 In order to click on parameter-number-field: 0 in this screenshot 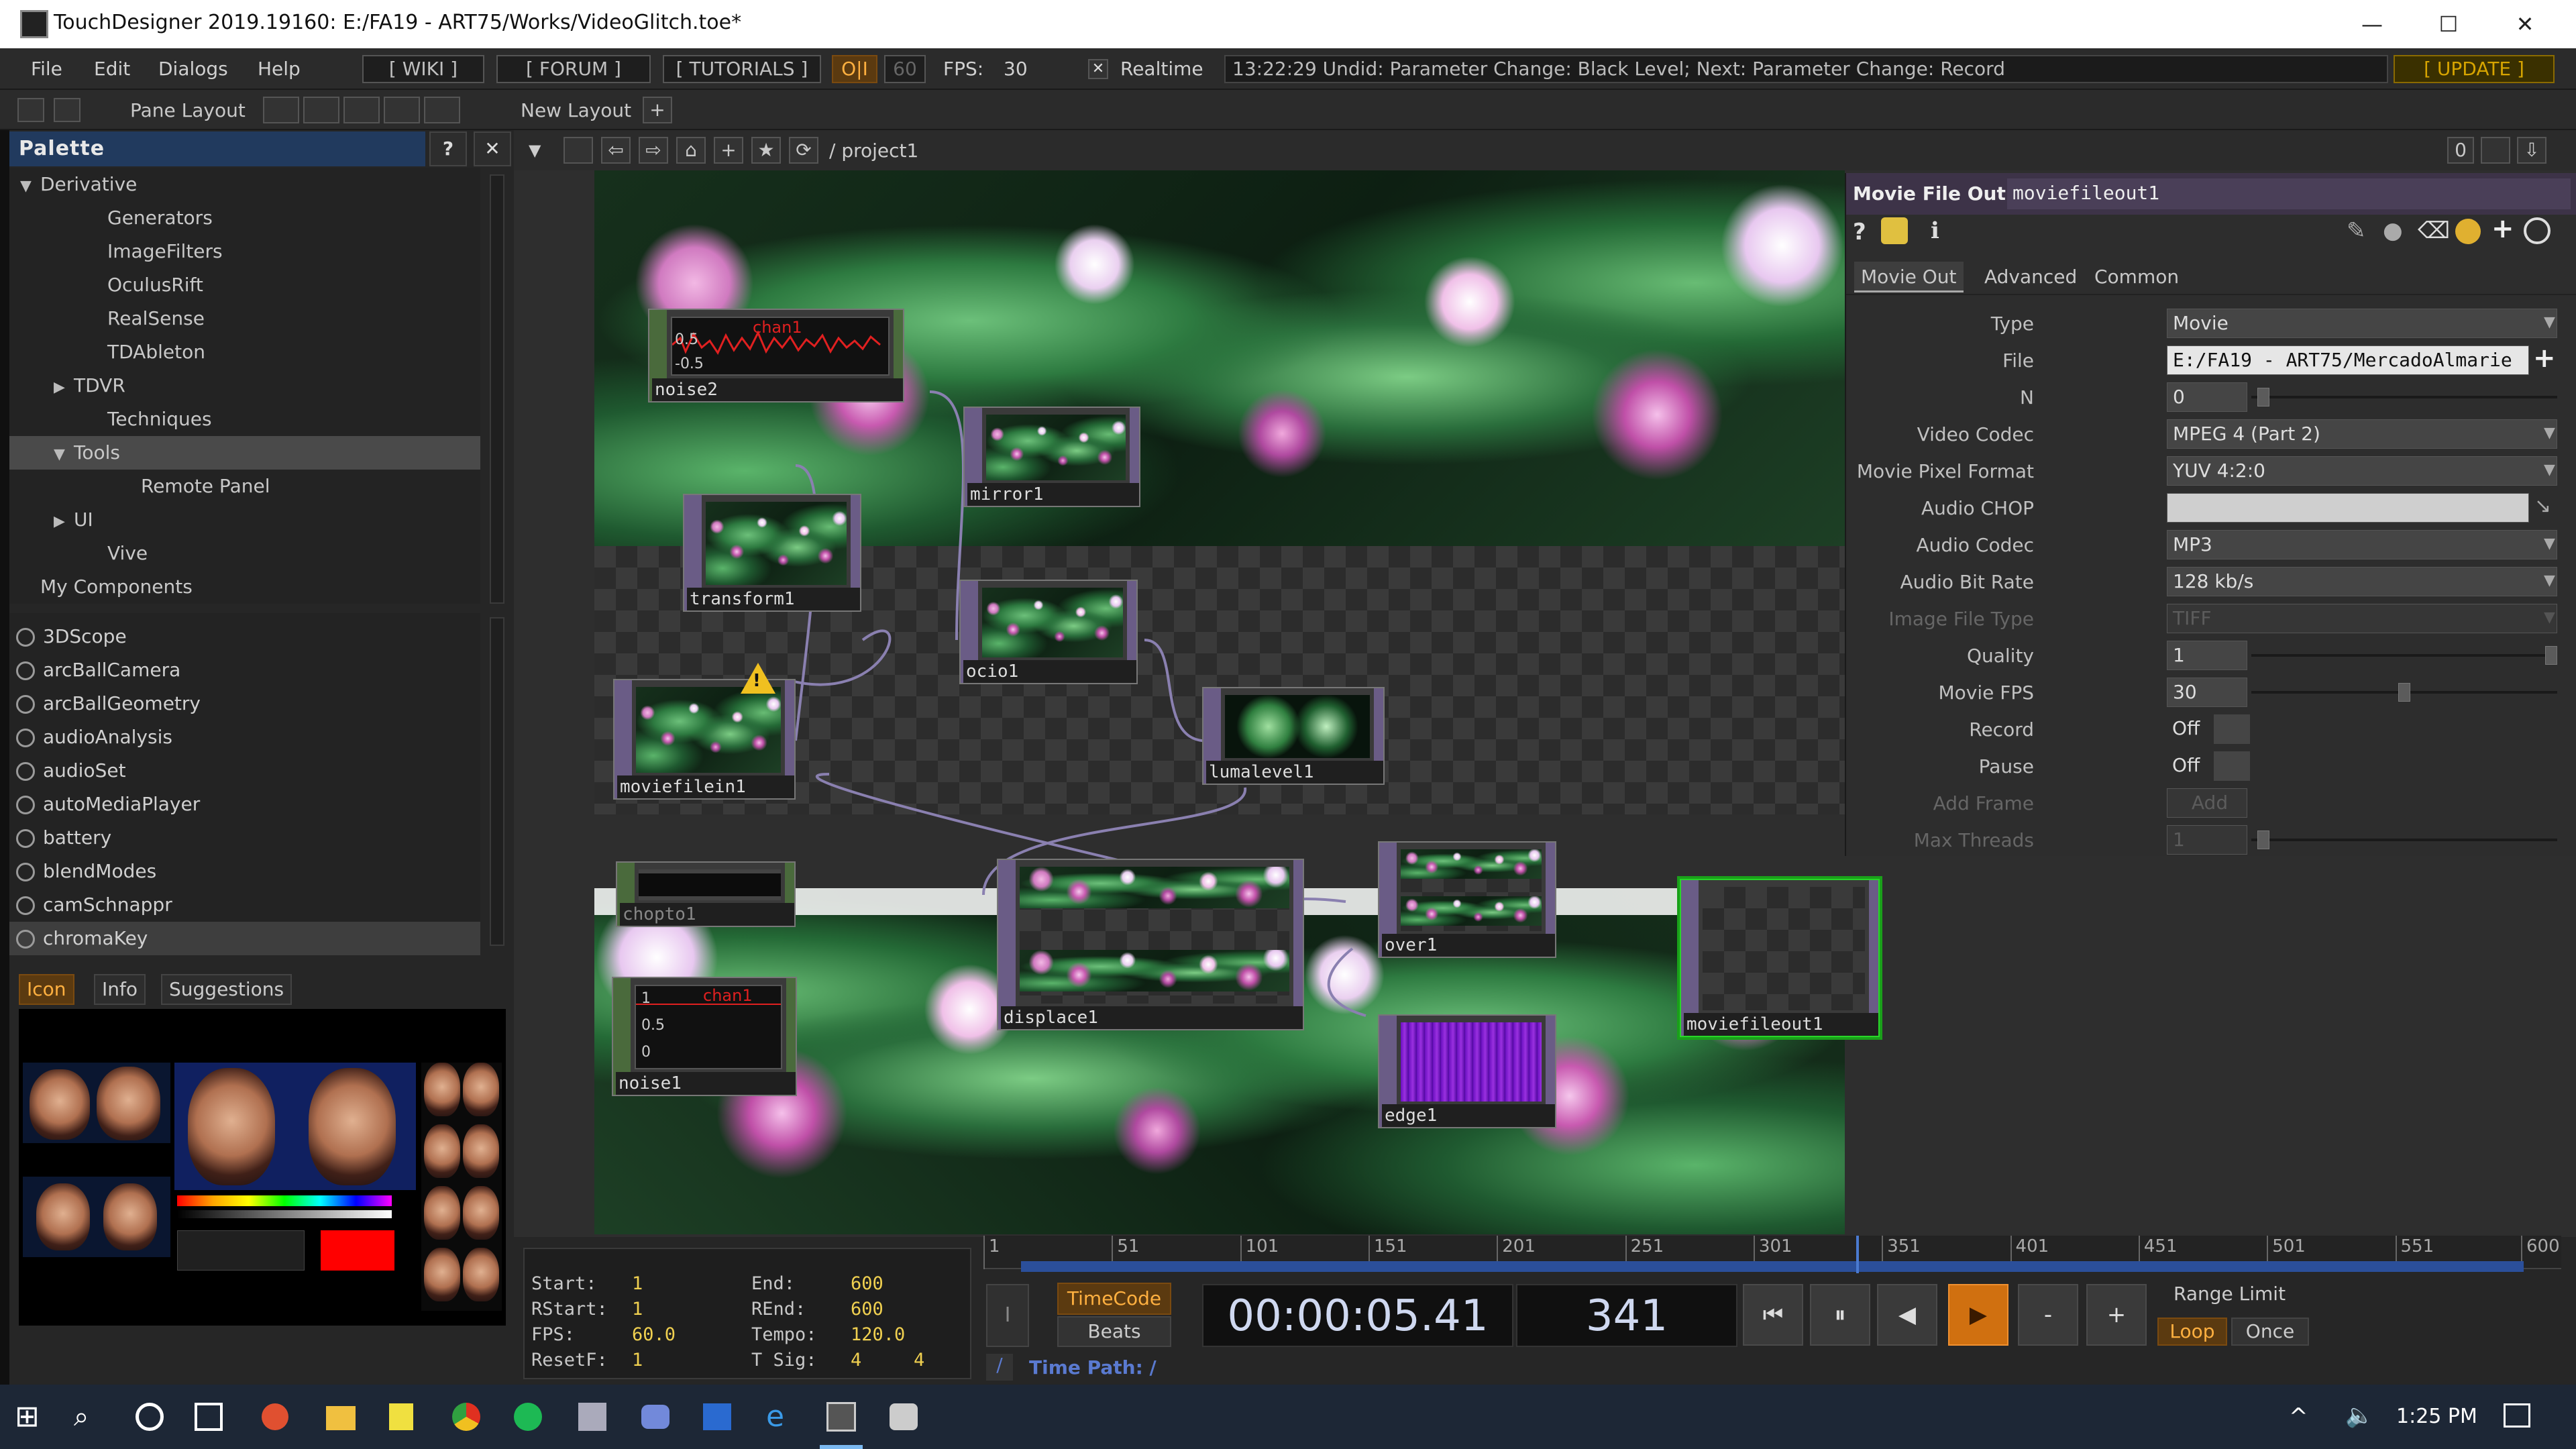, I will do `click(2207, 397)`.